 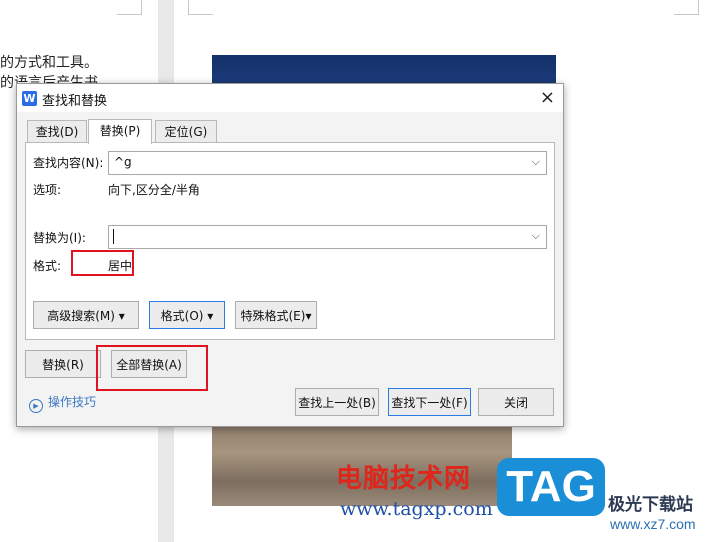 I want to click on special-format-button: 特殊格式(E)▾, so click(x=276, y=315).